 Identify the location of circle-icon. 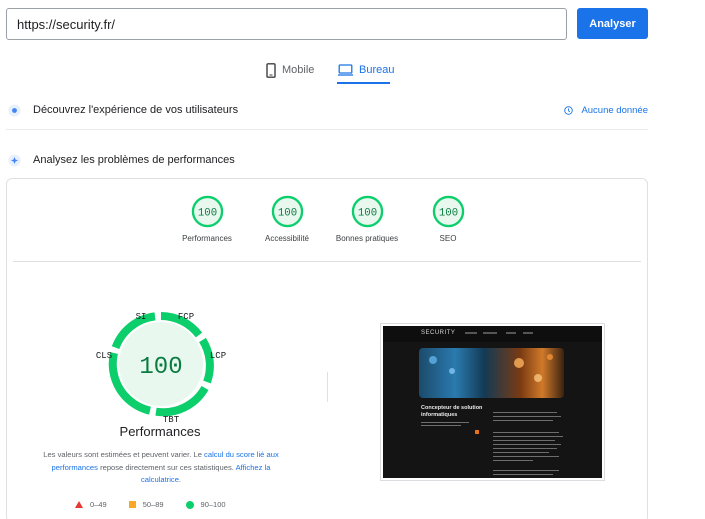
(189, 504).